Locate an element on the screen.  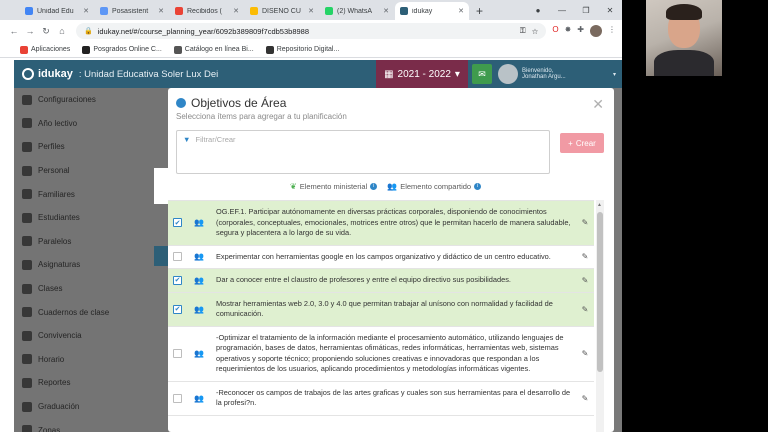
year-selector: ▦ 2021 - 2022 ▾ is located at coordinates (422, 74).